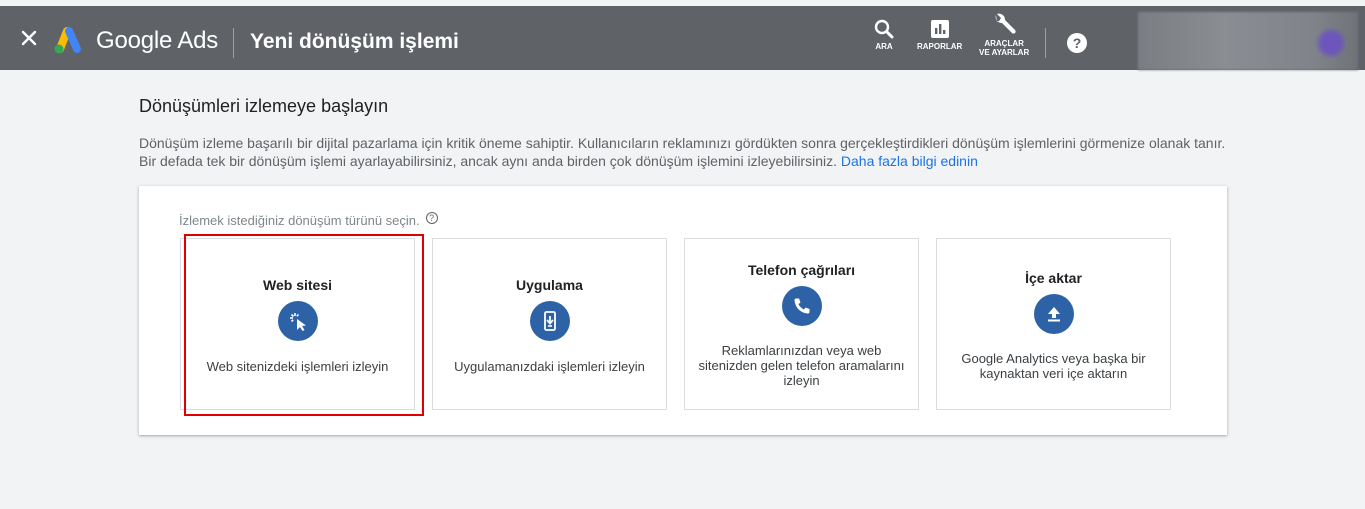  I want to click on search-icon, so click(884, 29).